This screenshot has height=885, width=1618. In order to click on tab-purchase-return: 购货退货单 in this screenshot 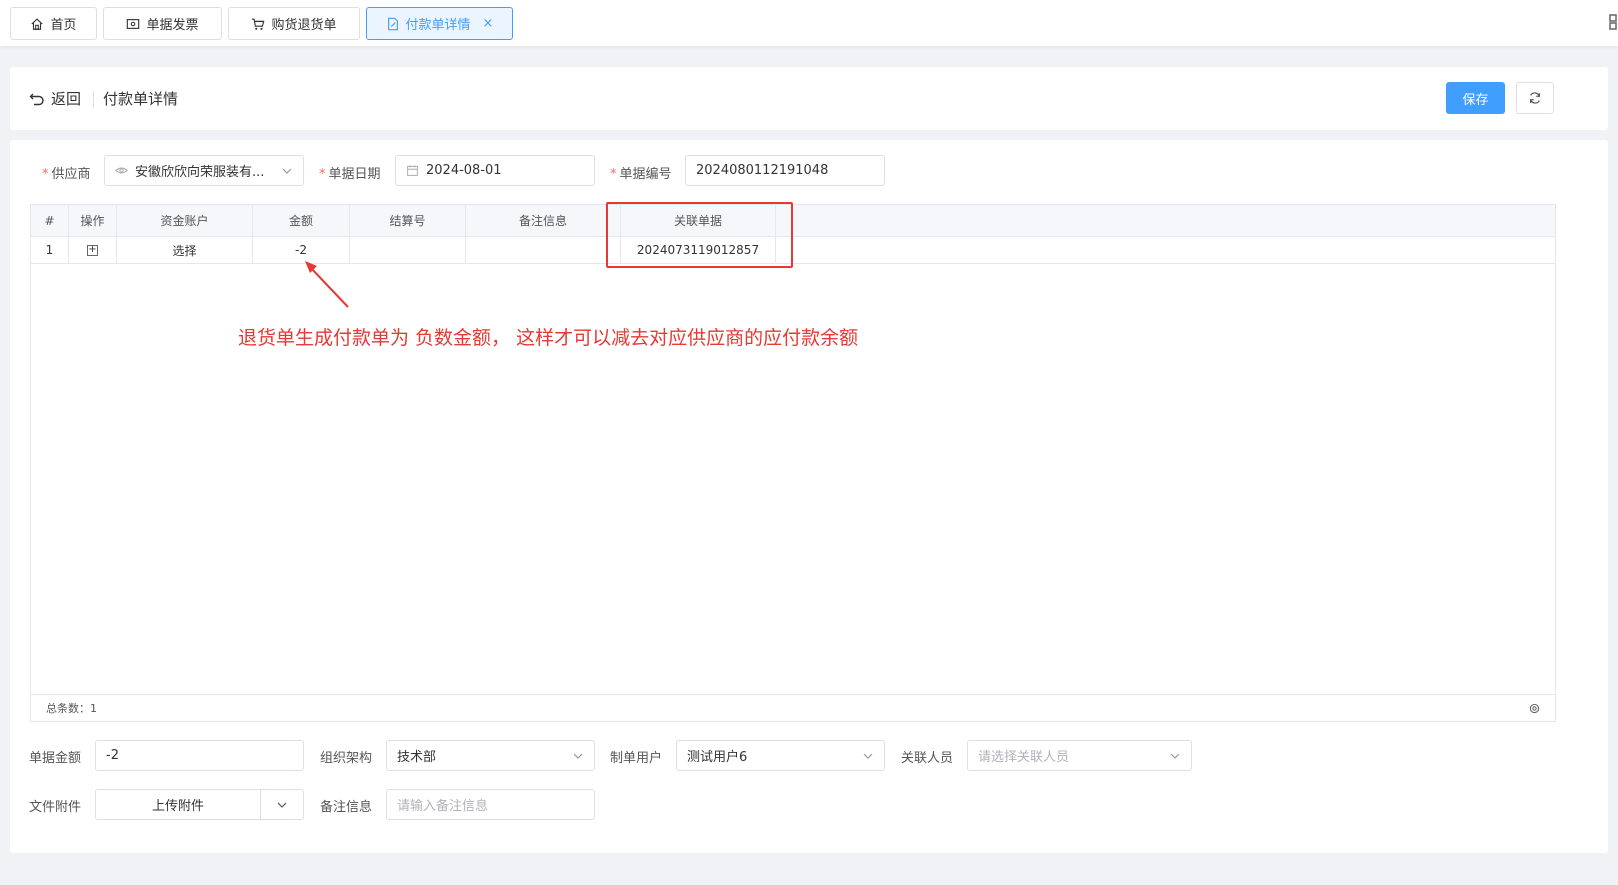, I will do `click(294, 23)`.